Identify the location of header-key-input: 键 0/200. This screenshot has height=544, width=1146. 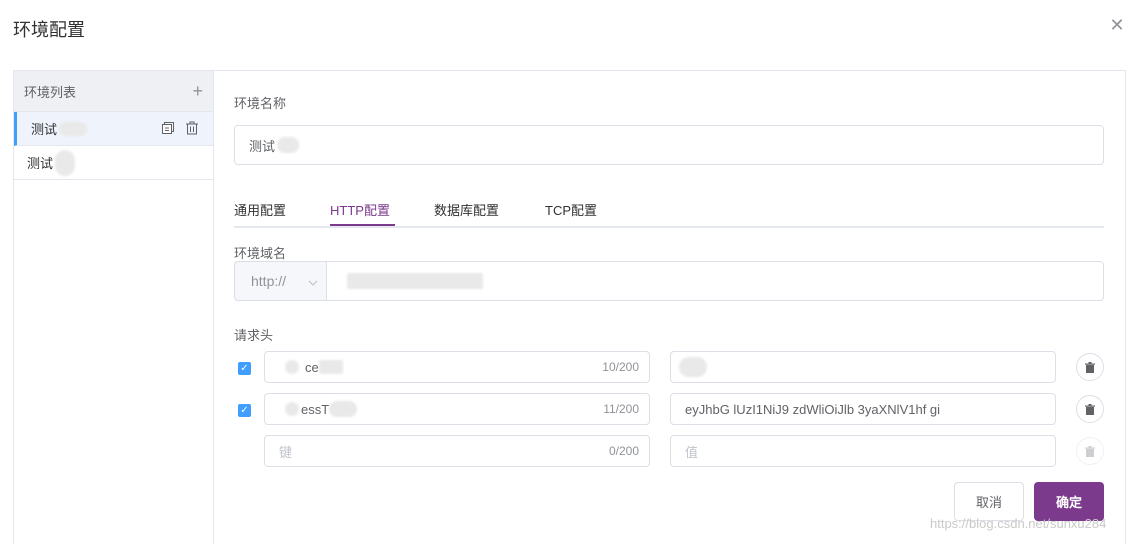
(457, 451).